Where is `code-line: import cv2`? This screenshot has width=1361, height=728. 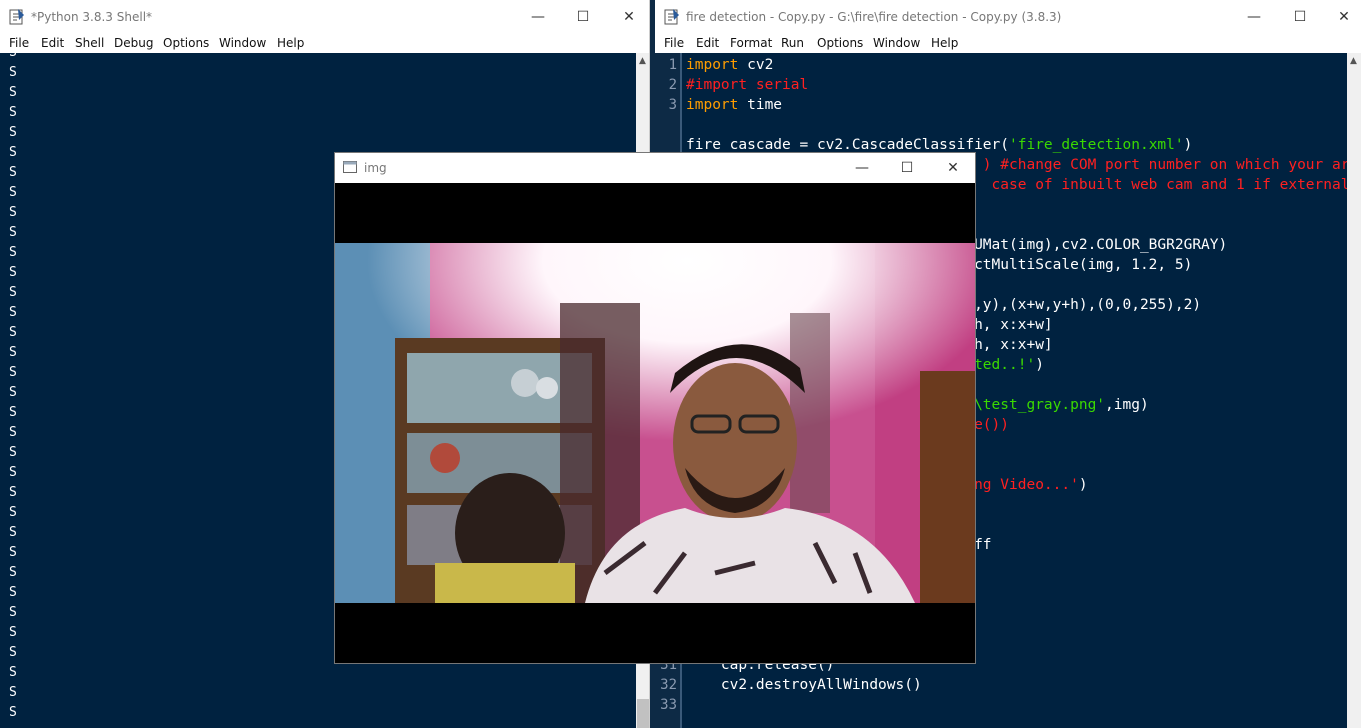
code-line: import cv2 is located at coordinates (729, 65).